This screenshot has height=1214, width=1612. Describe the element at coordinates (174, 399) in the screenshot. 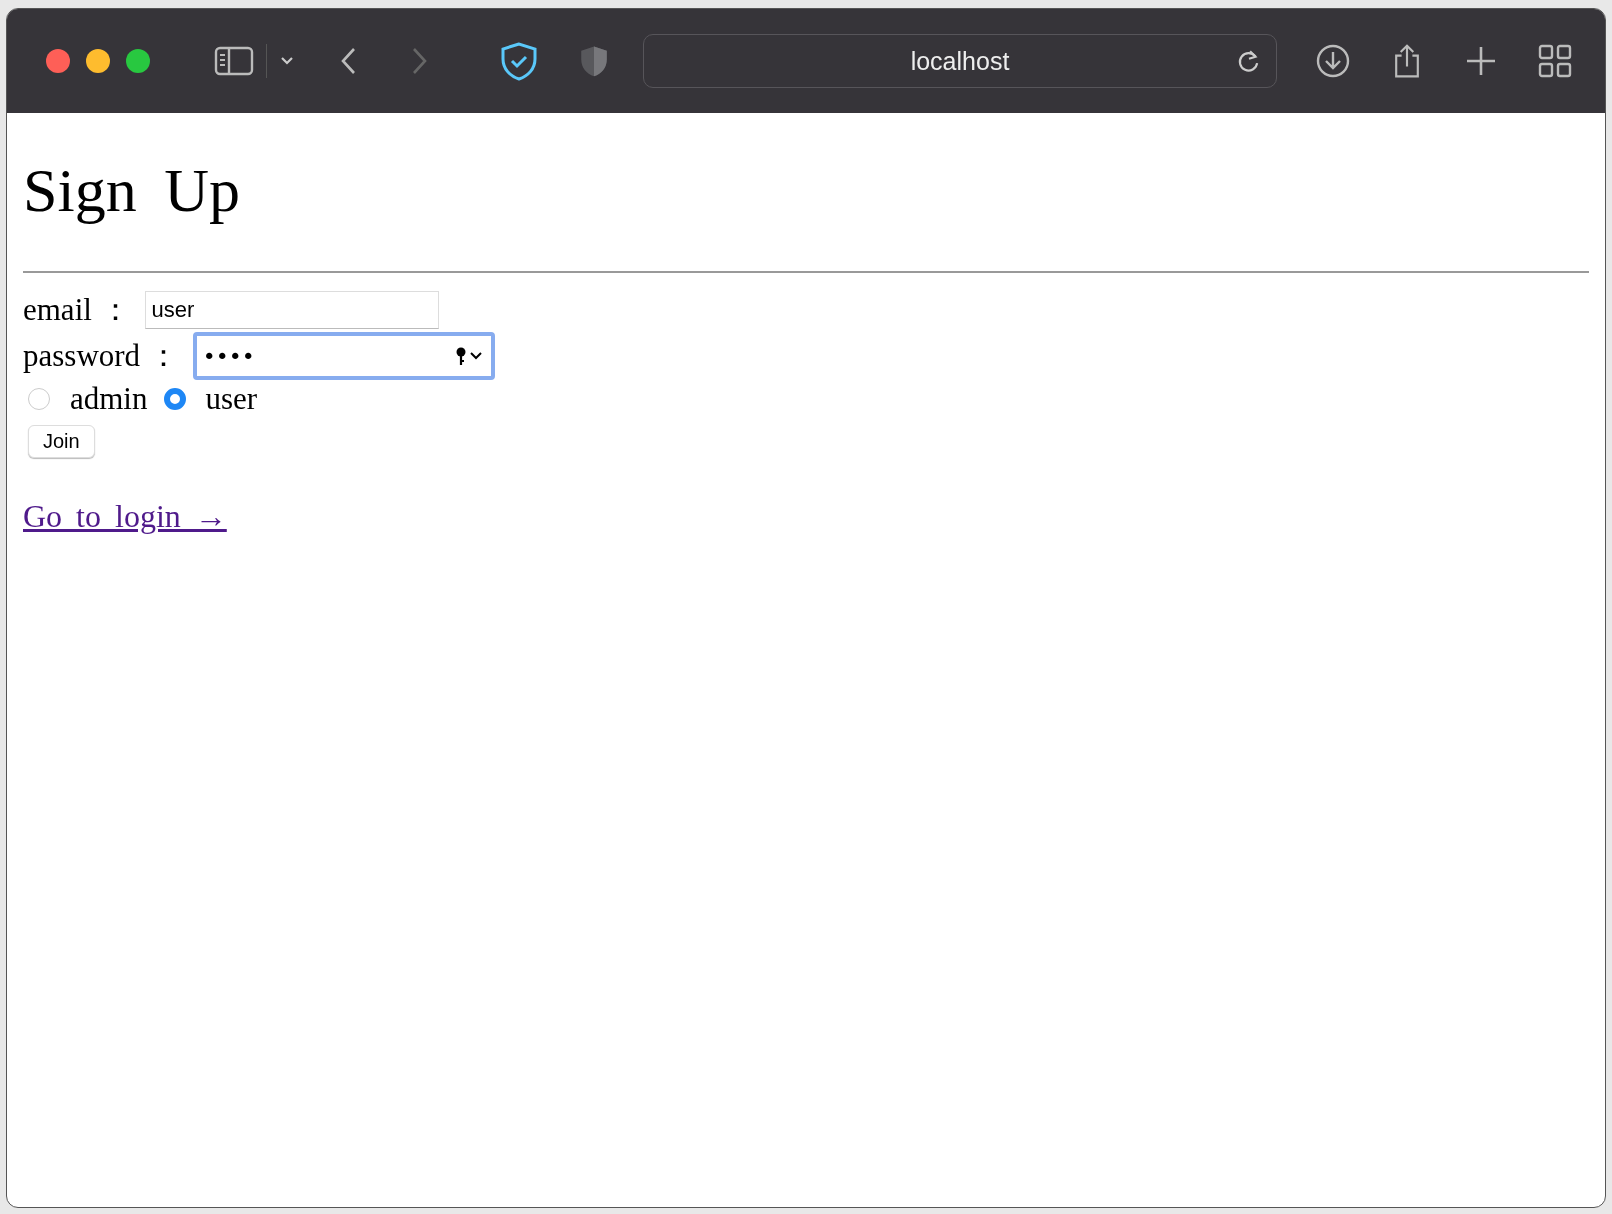

I see `radio-button` at that location.